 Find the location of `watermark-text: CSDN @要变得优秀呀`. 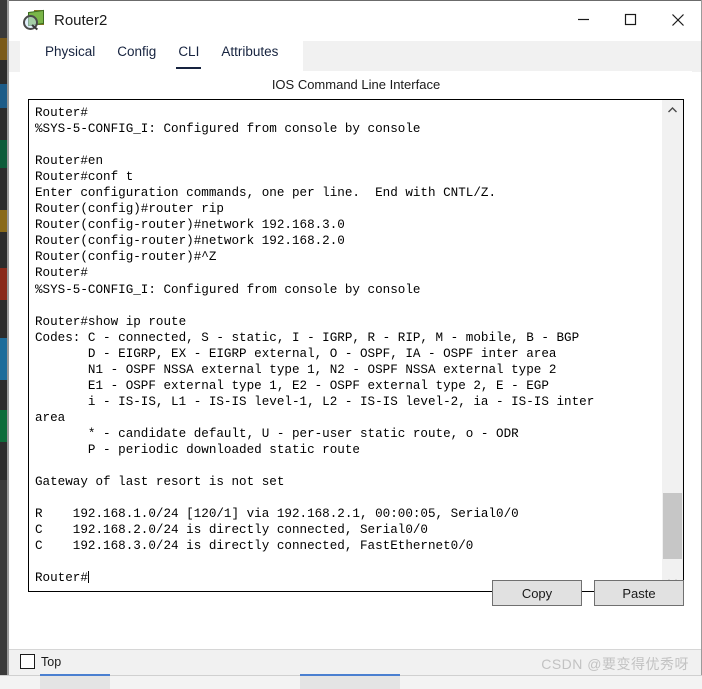

watermark-text: CSDN @要变得优秀呀 is located at coordinates (615, 664).